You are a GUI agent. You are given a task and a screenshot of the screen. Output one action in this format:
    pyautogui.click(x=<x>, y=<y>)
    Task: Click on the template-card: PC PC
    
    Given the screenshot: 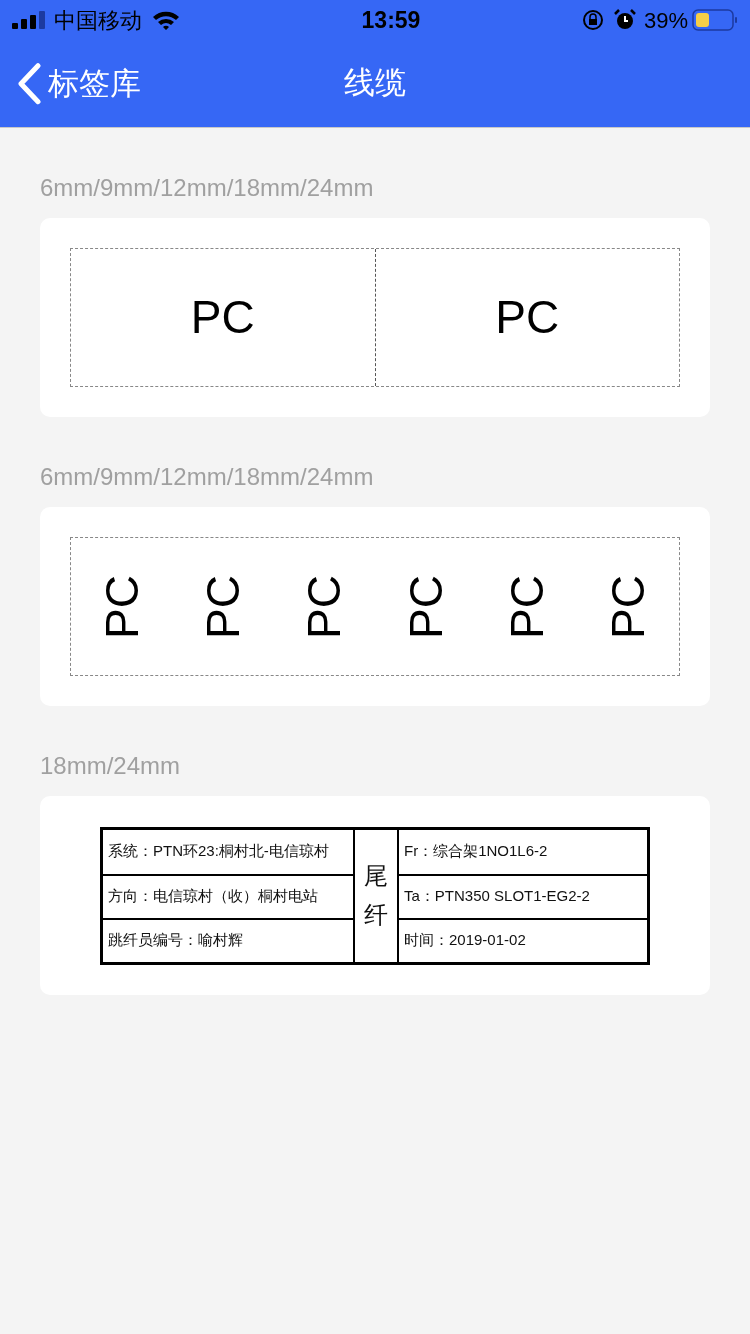 What is the action you would take?
    pyautogui.click(x=375, y=317)
    